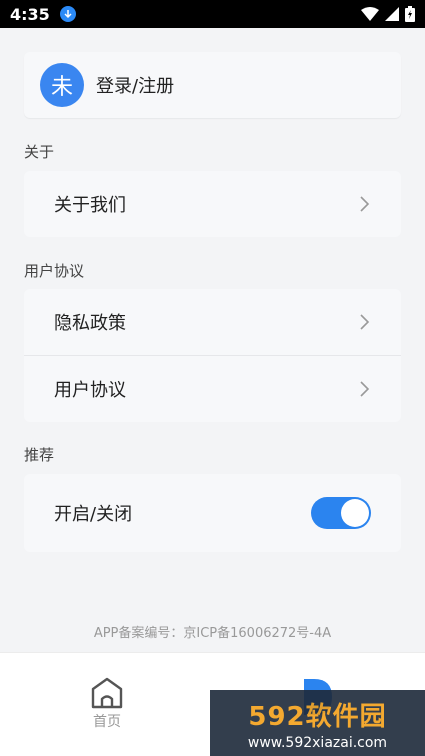 Image resolution: width=425 pixels, height=756 pixels. Describe the element at coordinates (39, 152) in the screenshot. I see `section-title-about: 关于` at that location.